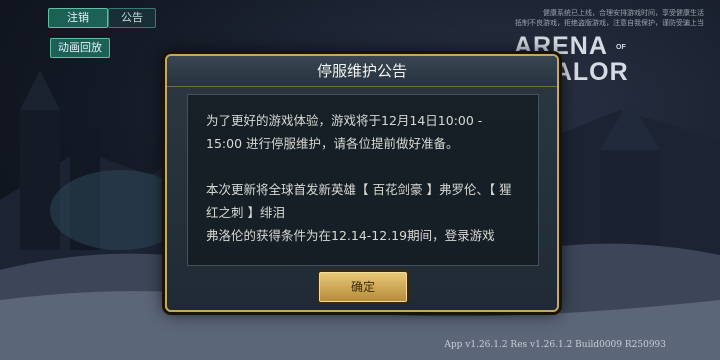 The image size is (720, 360). I want to click on dialog-title: 停服维护公告, so click(361, 71).